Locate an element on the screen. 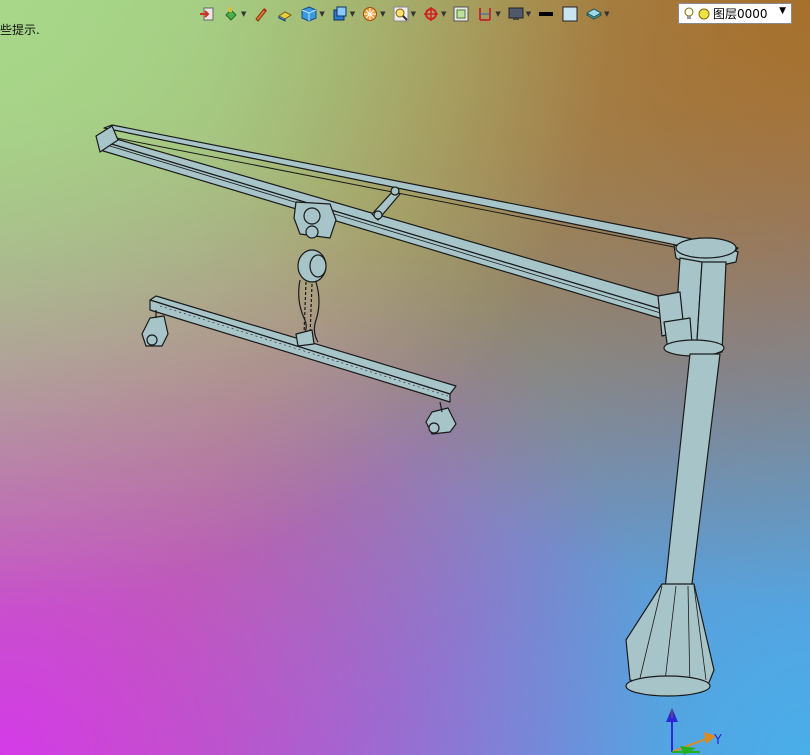  cube-button is located at coordinates (309, 14).